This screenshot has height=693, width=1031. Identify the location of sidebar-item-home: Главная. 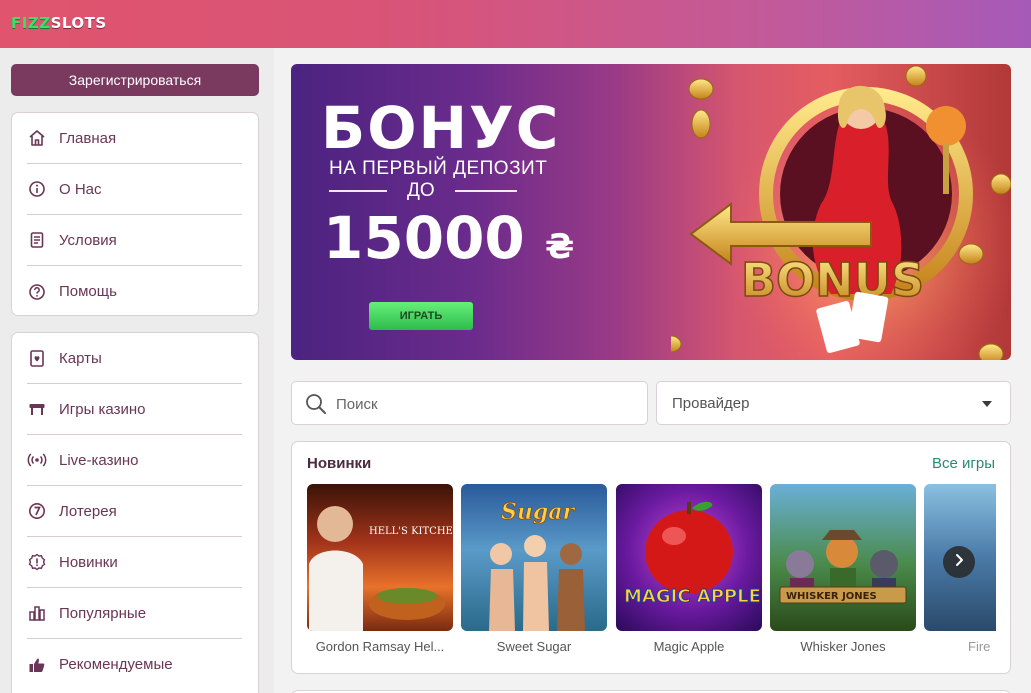
(134, 138).